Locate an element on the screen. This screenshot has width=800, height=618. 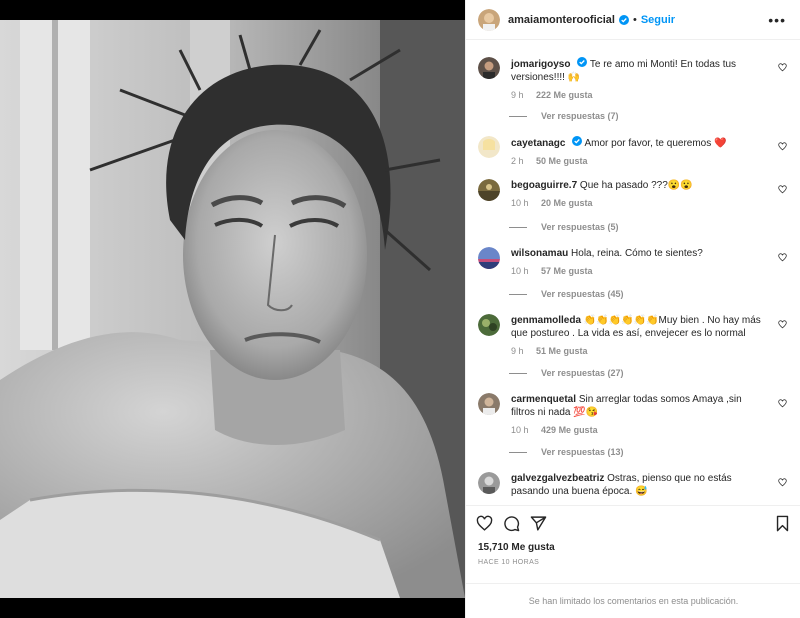
post-actions-bar is located at coordinates (633, 522).